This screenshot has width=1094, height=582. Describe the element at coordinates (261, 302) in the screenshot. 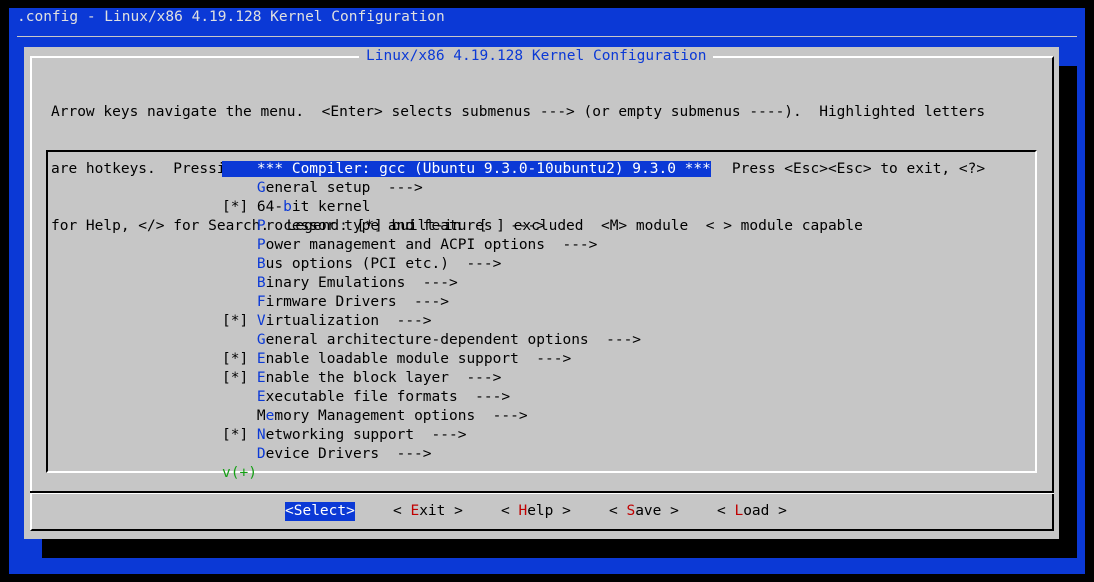

I see `menu-item-hotkey: F` at that location.